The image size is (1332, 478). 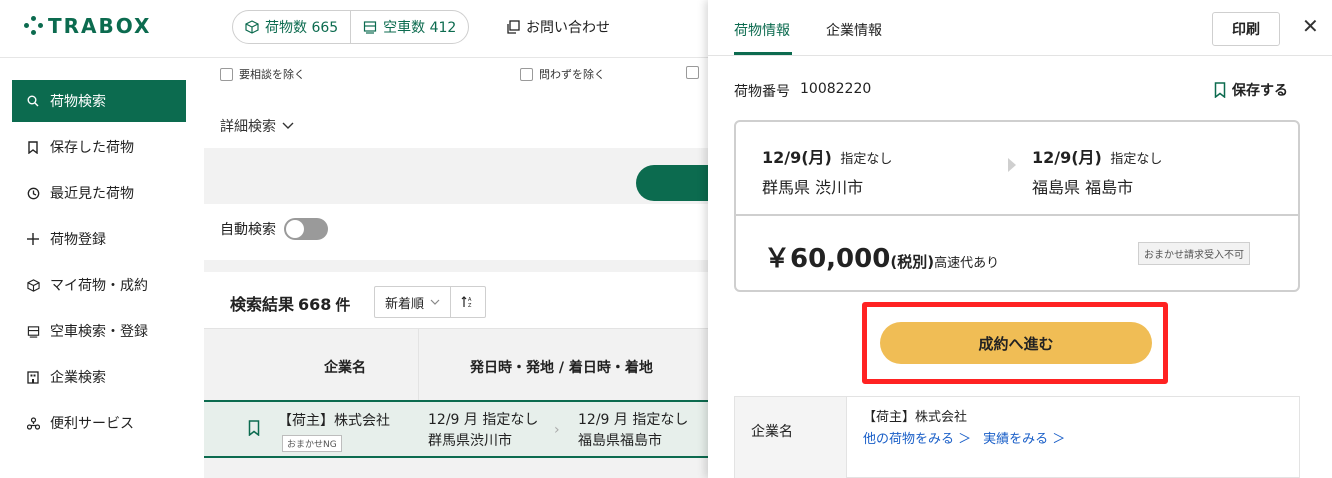 I want to click on detail-search-toggle: 詳細検索, so click(x=257, y=126).